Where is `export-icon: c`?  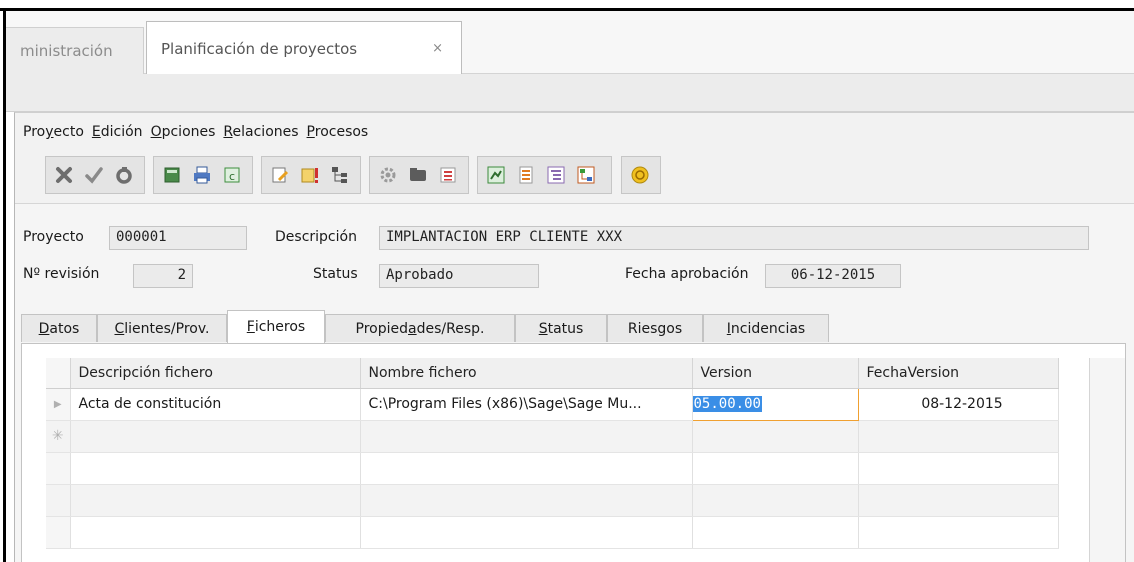
export-icon: c is located at coordinates (232, 175).